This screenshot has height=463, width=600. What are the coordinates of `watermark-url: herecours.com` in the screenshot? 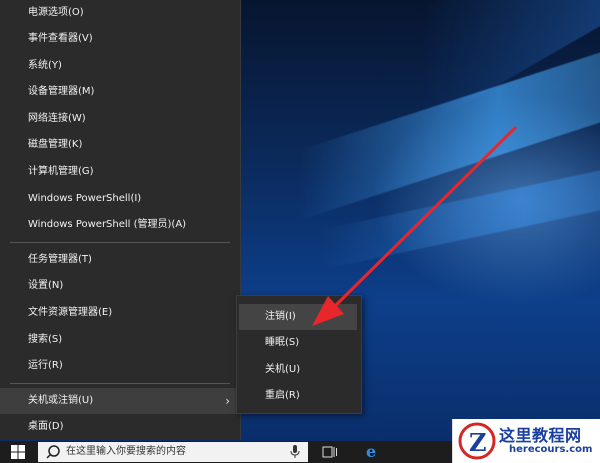 It's located at (551, 449).